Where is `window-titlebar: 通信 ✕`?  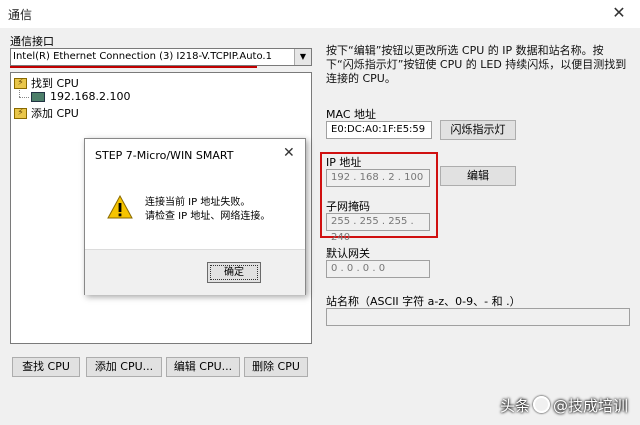 window-titlebar: 通信 ✕ is located at coordinates (320, 14).